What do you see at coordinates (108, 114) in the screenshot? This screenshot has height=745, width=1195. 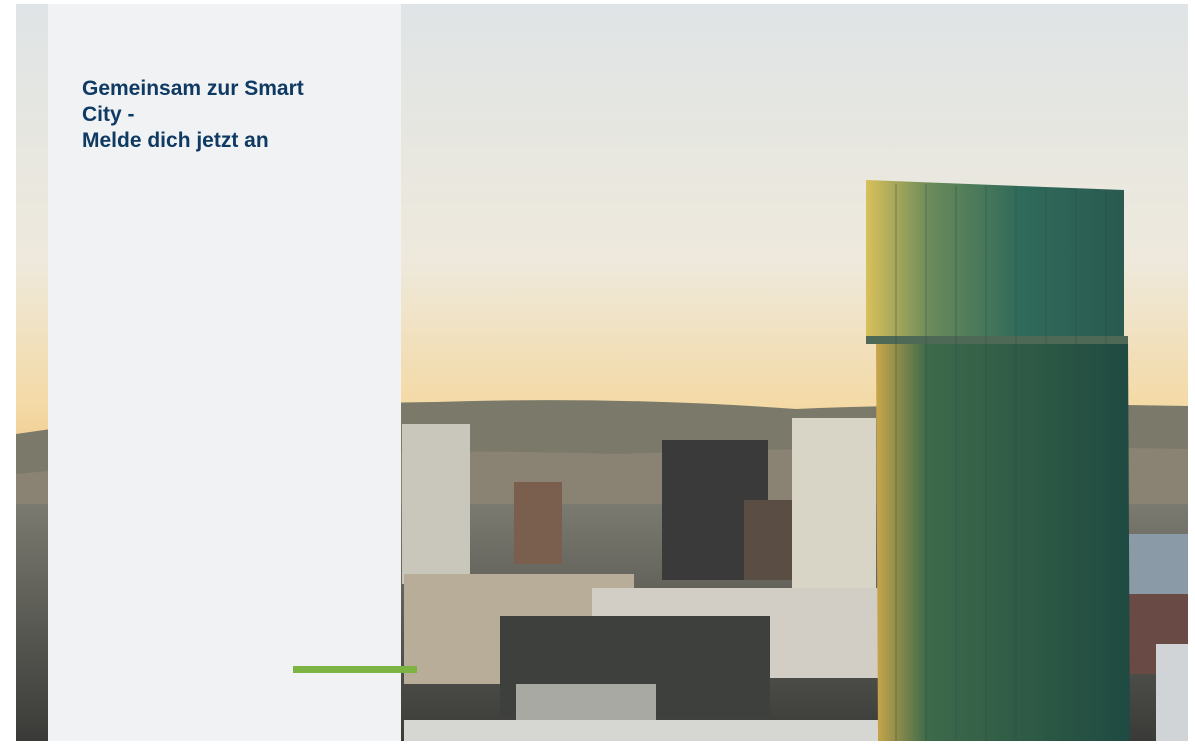 I see `headline-line-2: City -` at bounding box center [108, 114].